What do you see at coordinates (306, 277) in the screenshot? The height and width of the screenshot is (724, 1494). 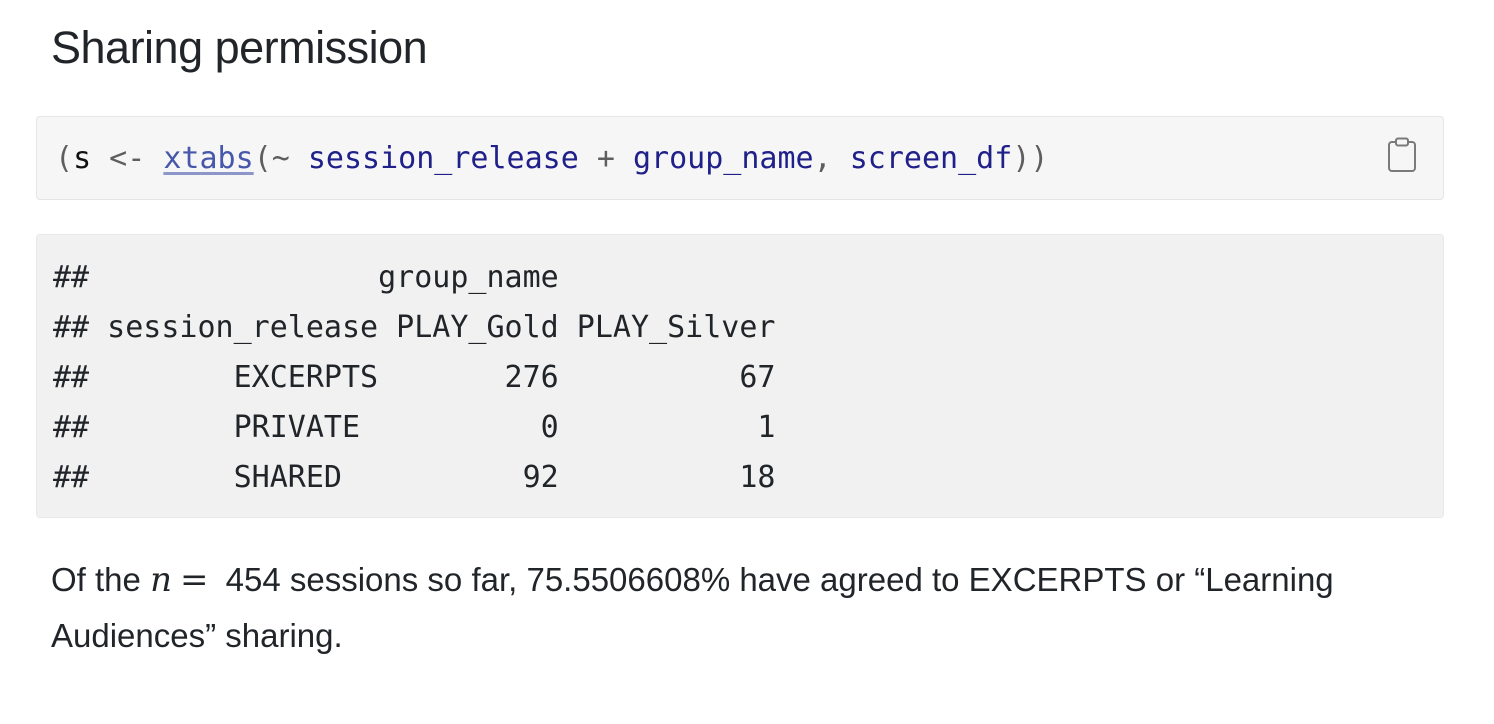 I see `output-header-line: ## group_name` at bounding box center [306, 277].